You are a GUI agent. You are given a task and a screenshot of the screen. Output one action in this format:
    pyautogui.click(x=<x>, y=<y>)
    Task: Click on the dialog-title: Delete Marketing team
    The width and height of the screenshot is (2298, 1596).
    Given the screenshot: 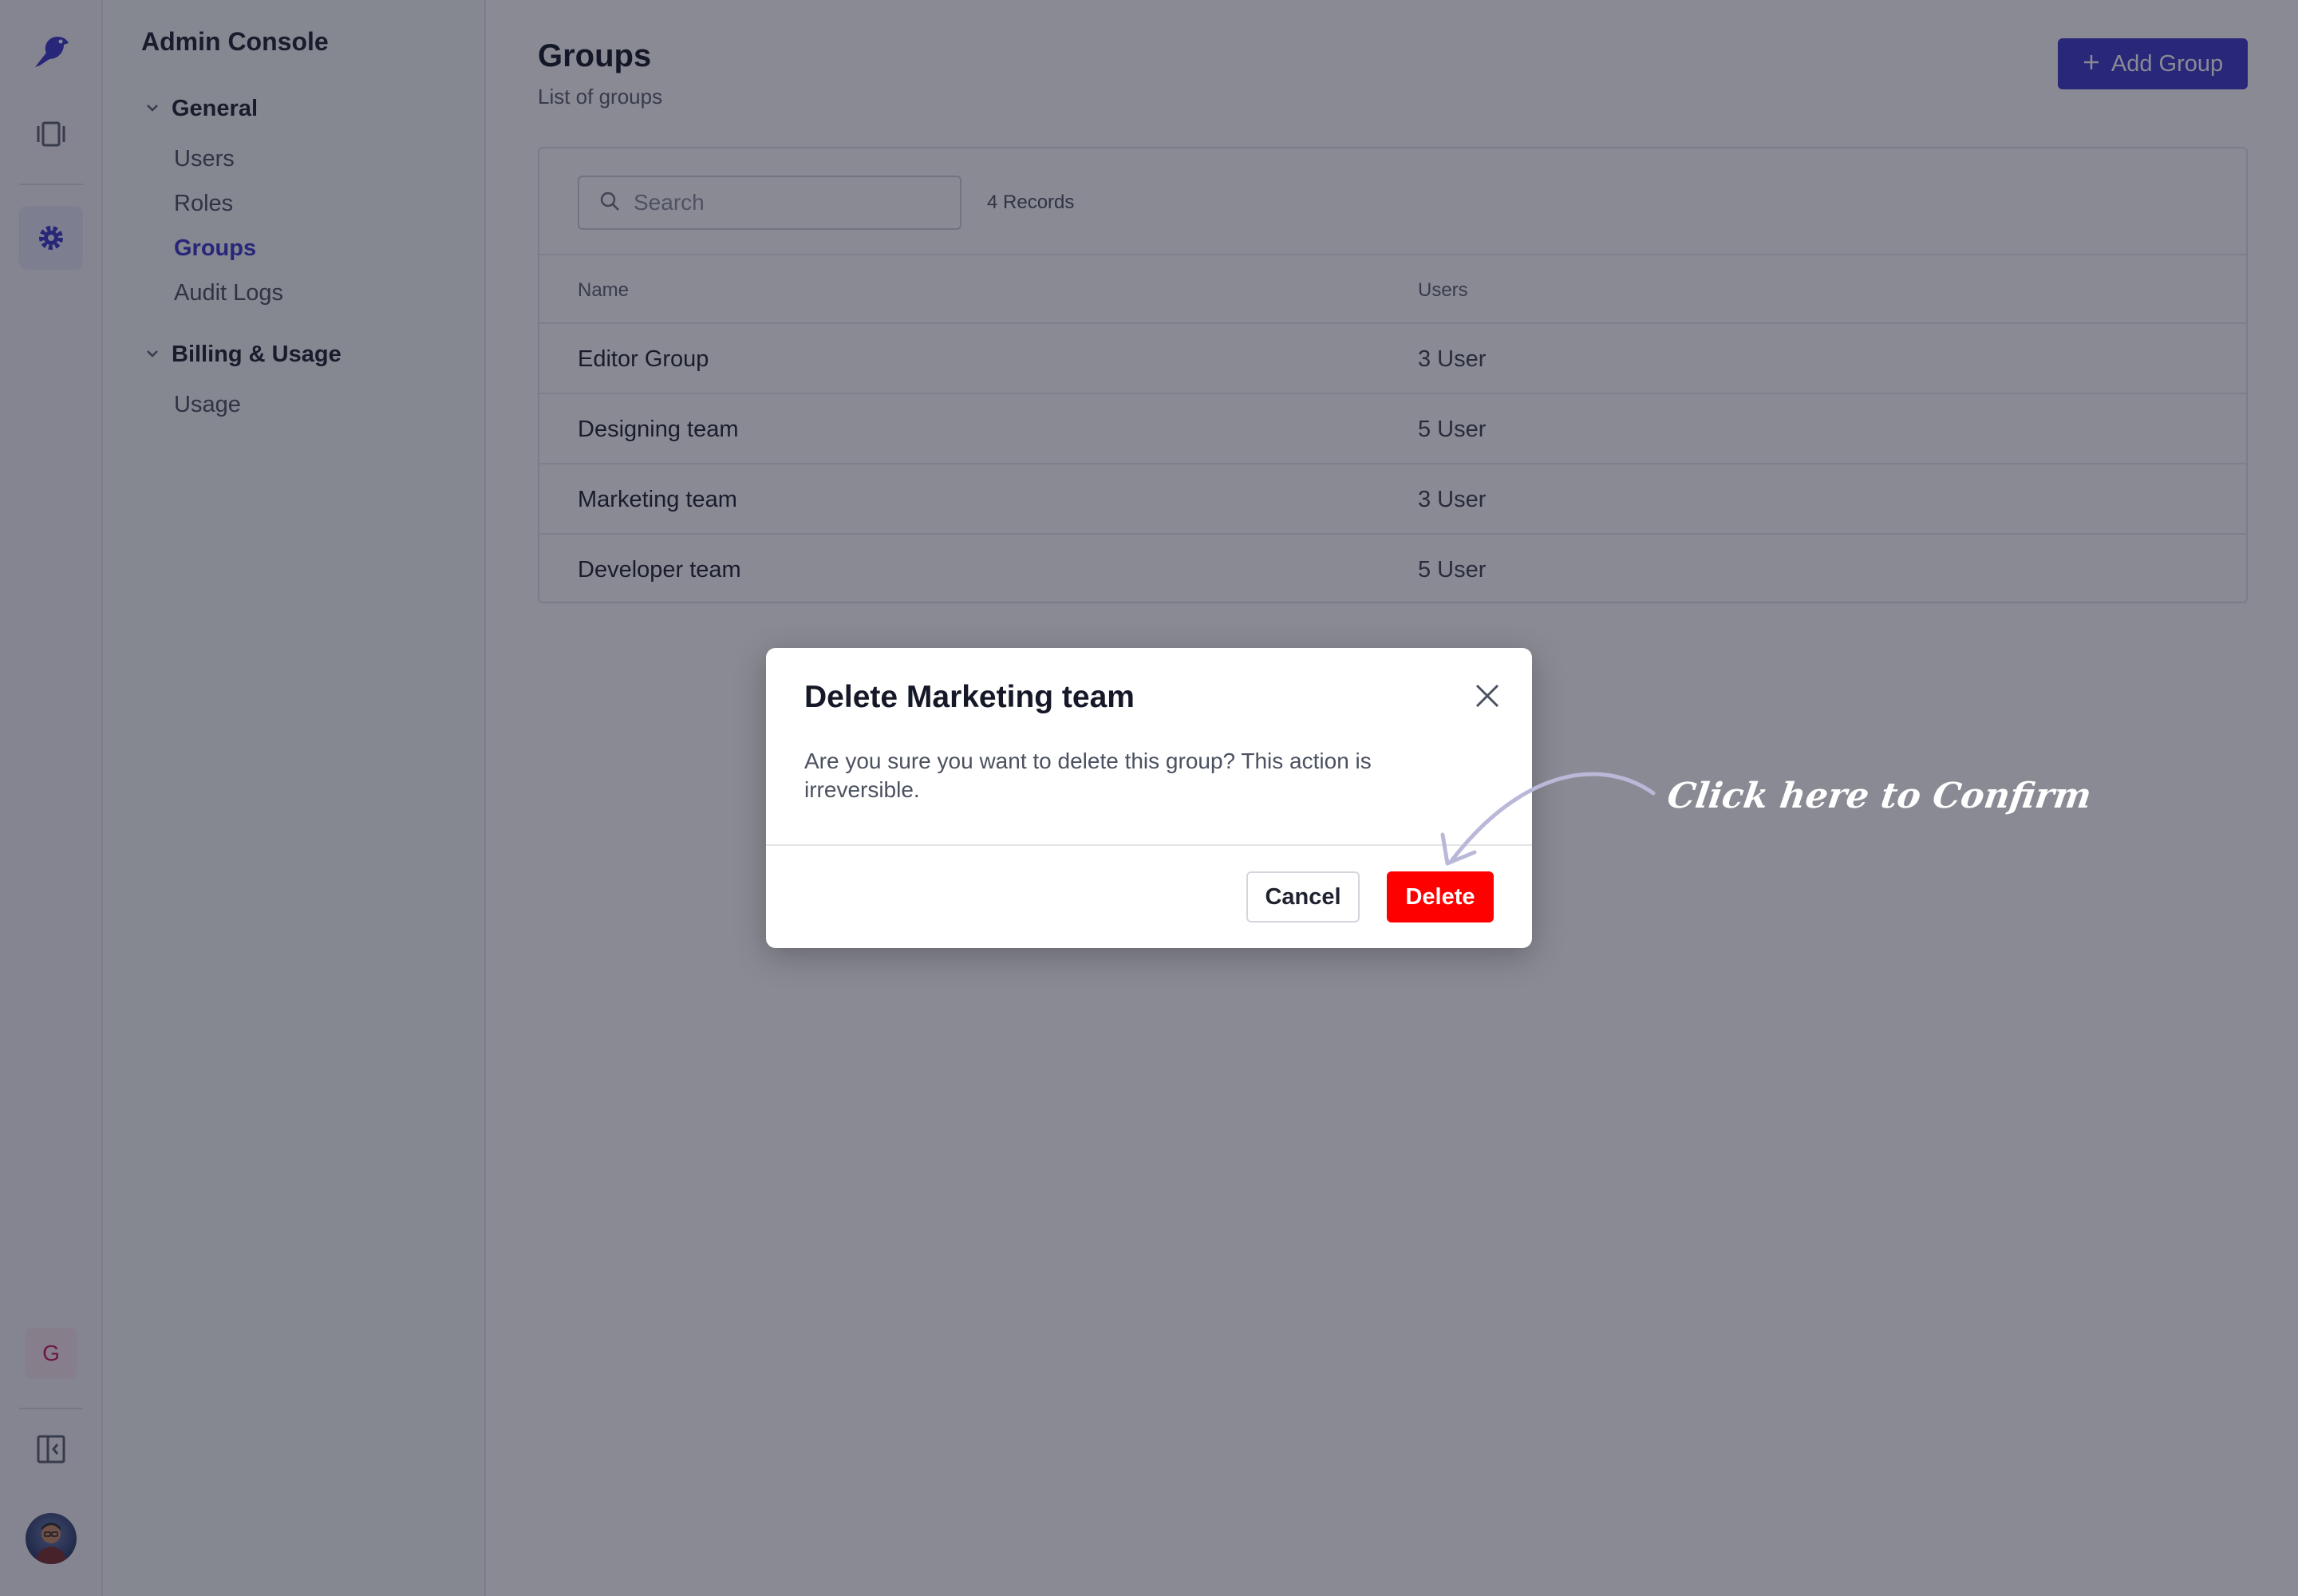 What is the action you would take?
    pyautogui.click(x=969, y=697)
    